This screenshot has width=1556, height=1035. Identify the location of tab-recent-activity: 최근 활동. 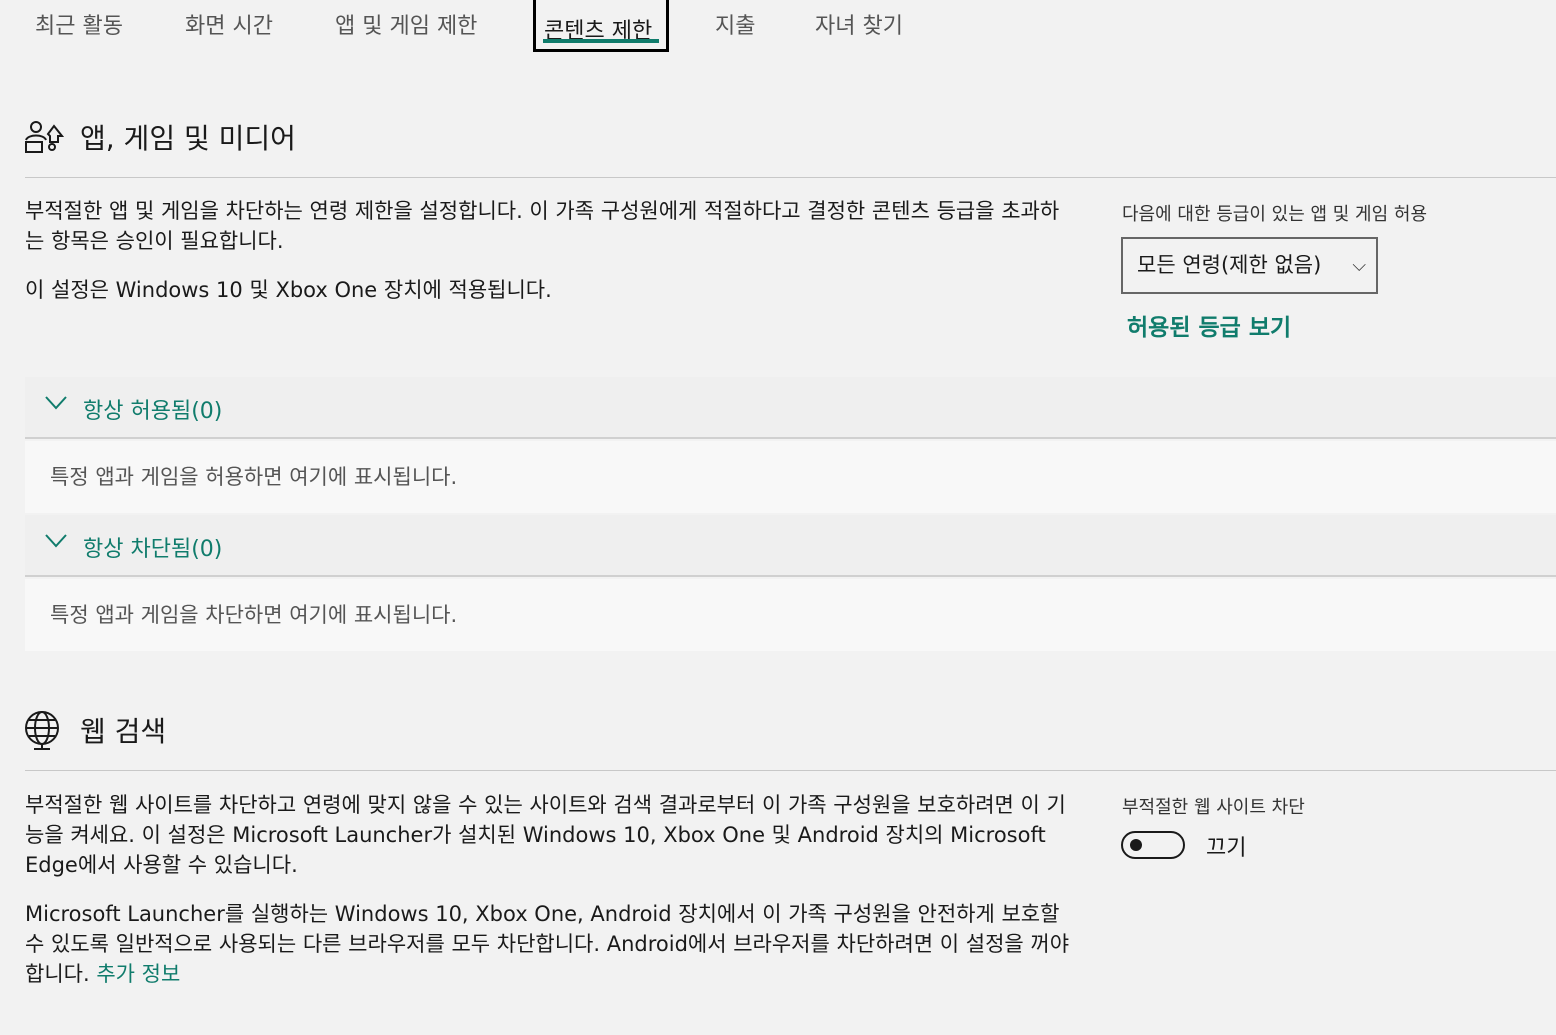
(79, 24).